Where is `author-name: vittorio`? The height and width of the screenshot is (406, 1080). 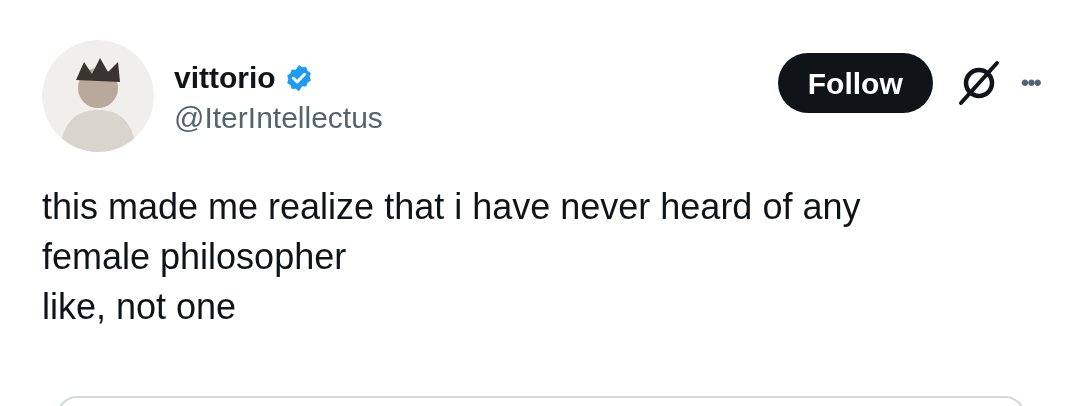
author-name: vittorio is located at coordinates (225, 78).